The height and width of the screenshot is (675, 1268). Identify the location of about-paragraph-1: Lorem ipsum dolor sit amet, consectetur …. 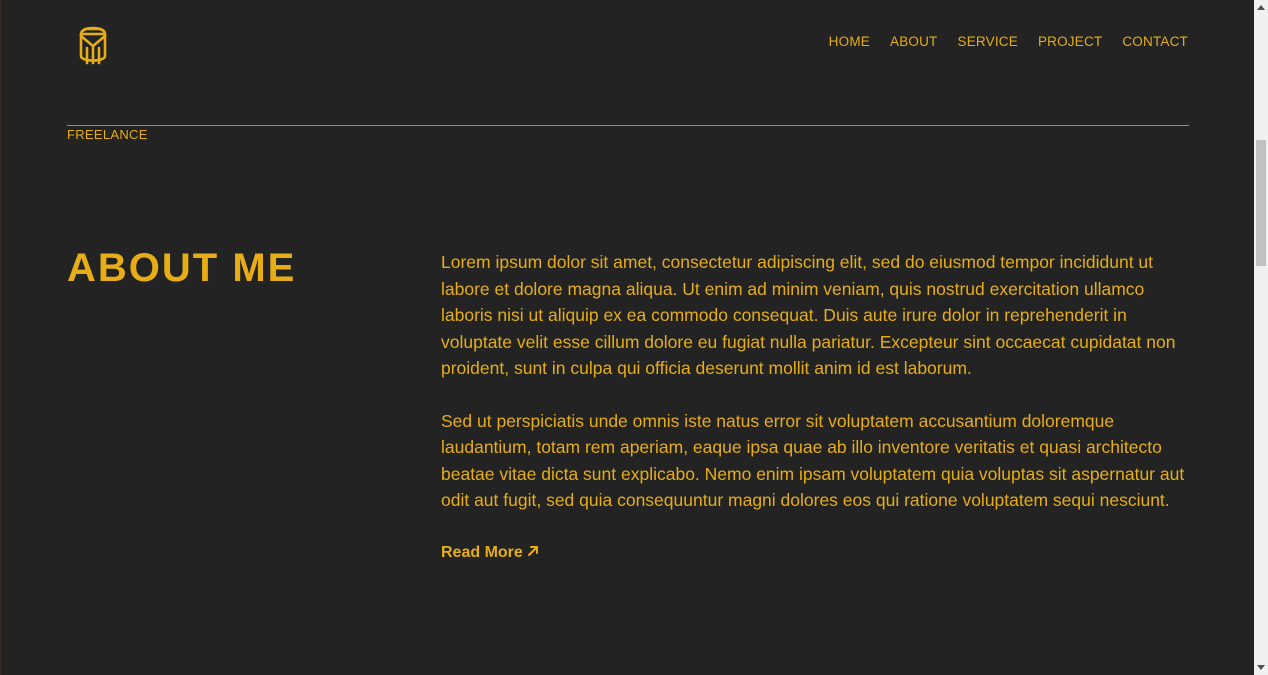
(808, 315).